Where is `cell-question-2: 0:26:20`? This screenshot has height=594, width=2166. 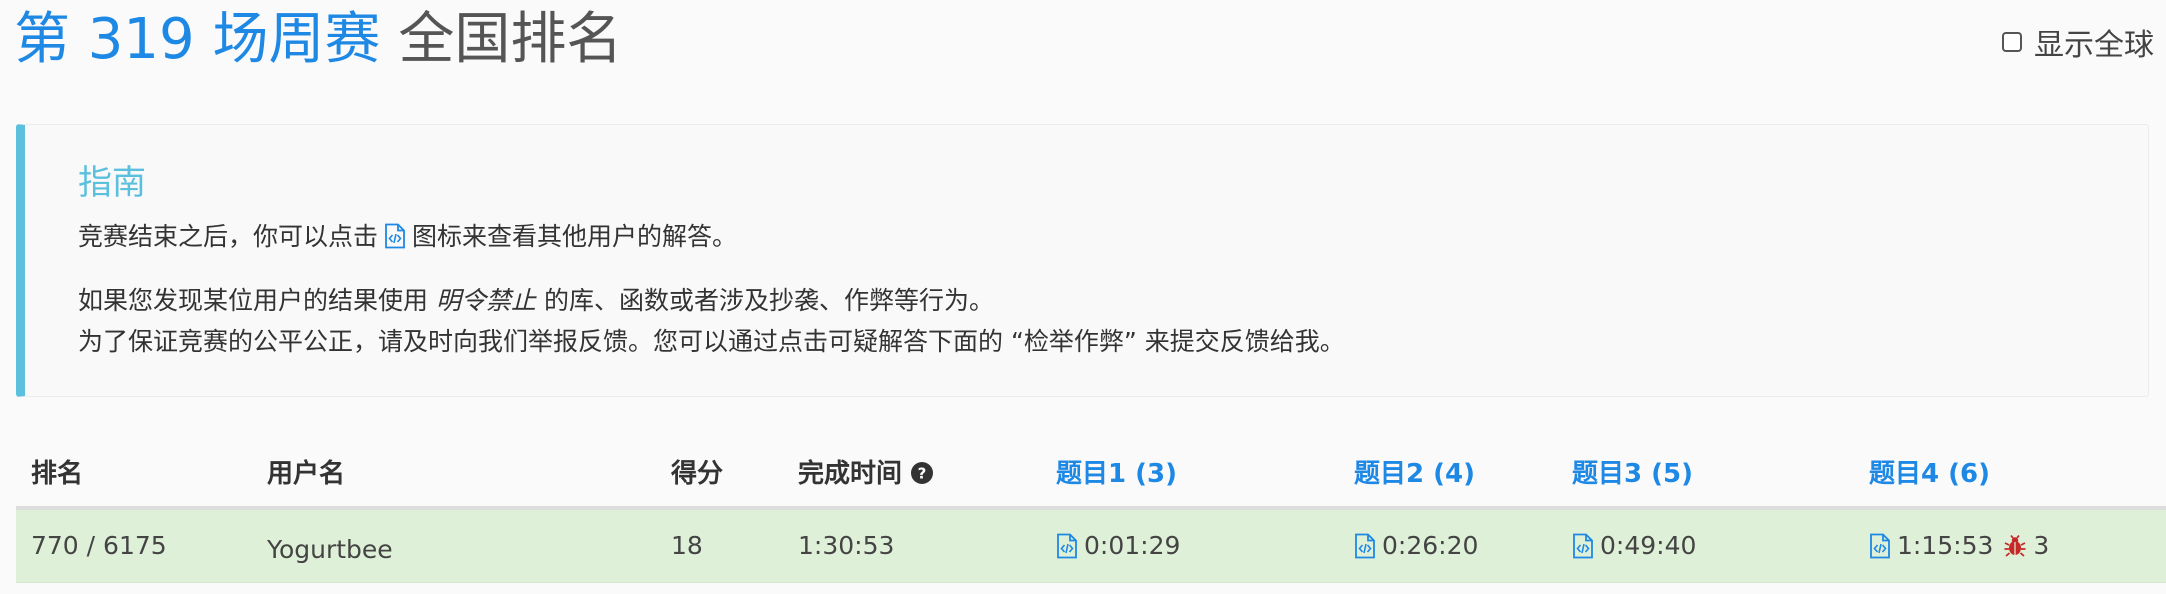
cell-question-2: 0:26:20 is located at coordinates (1416, 546).